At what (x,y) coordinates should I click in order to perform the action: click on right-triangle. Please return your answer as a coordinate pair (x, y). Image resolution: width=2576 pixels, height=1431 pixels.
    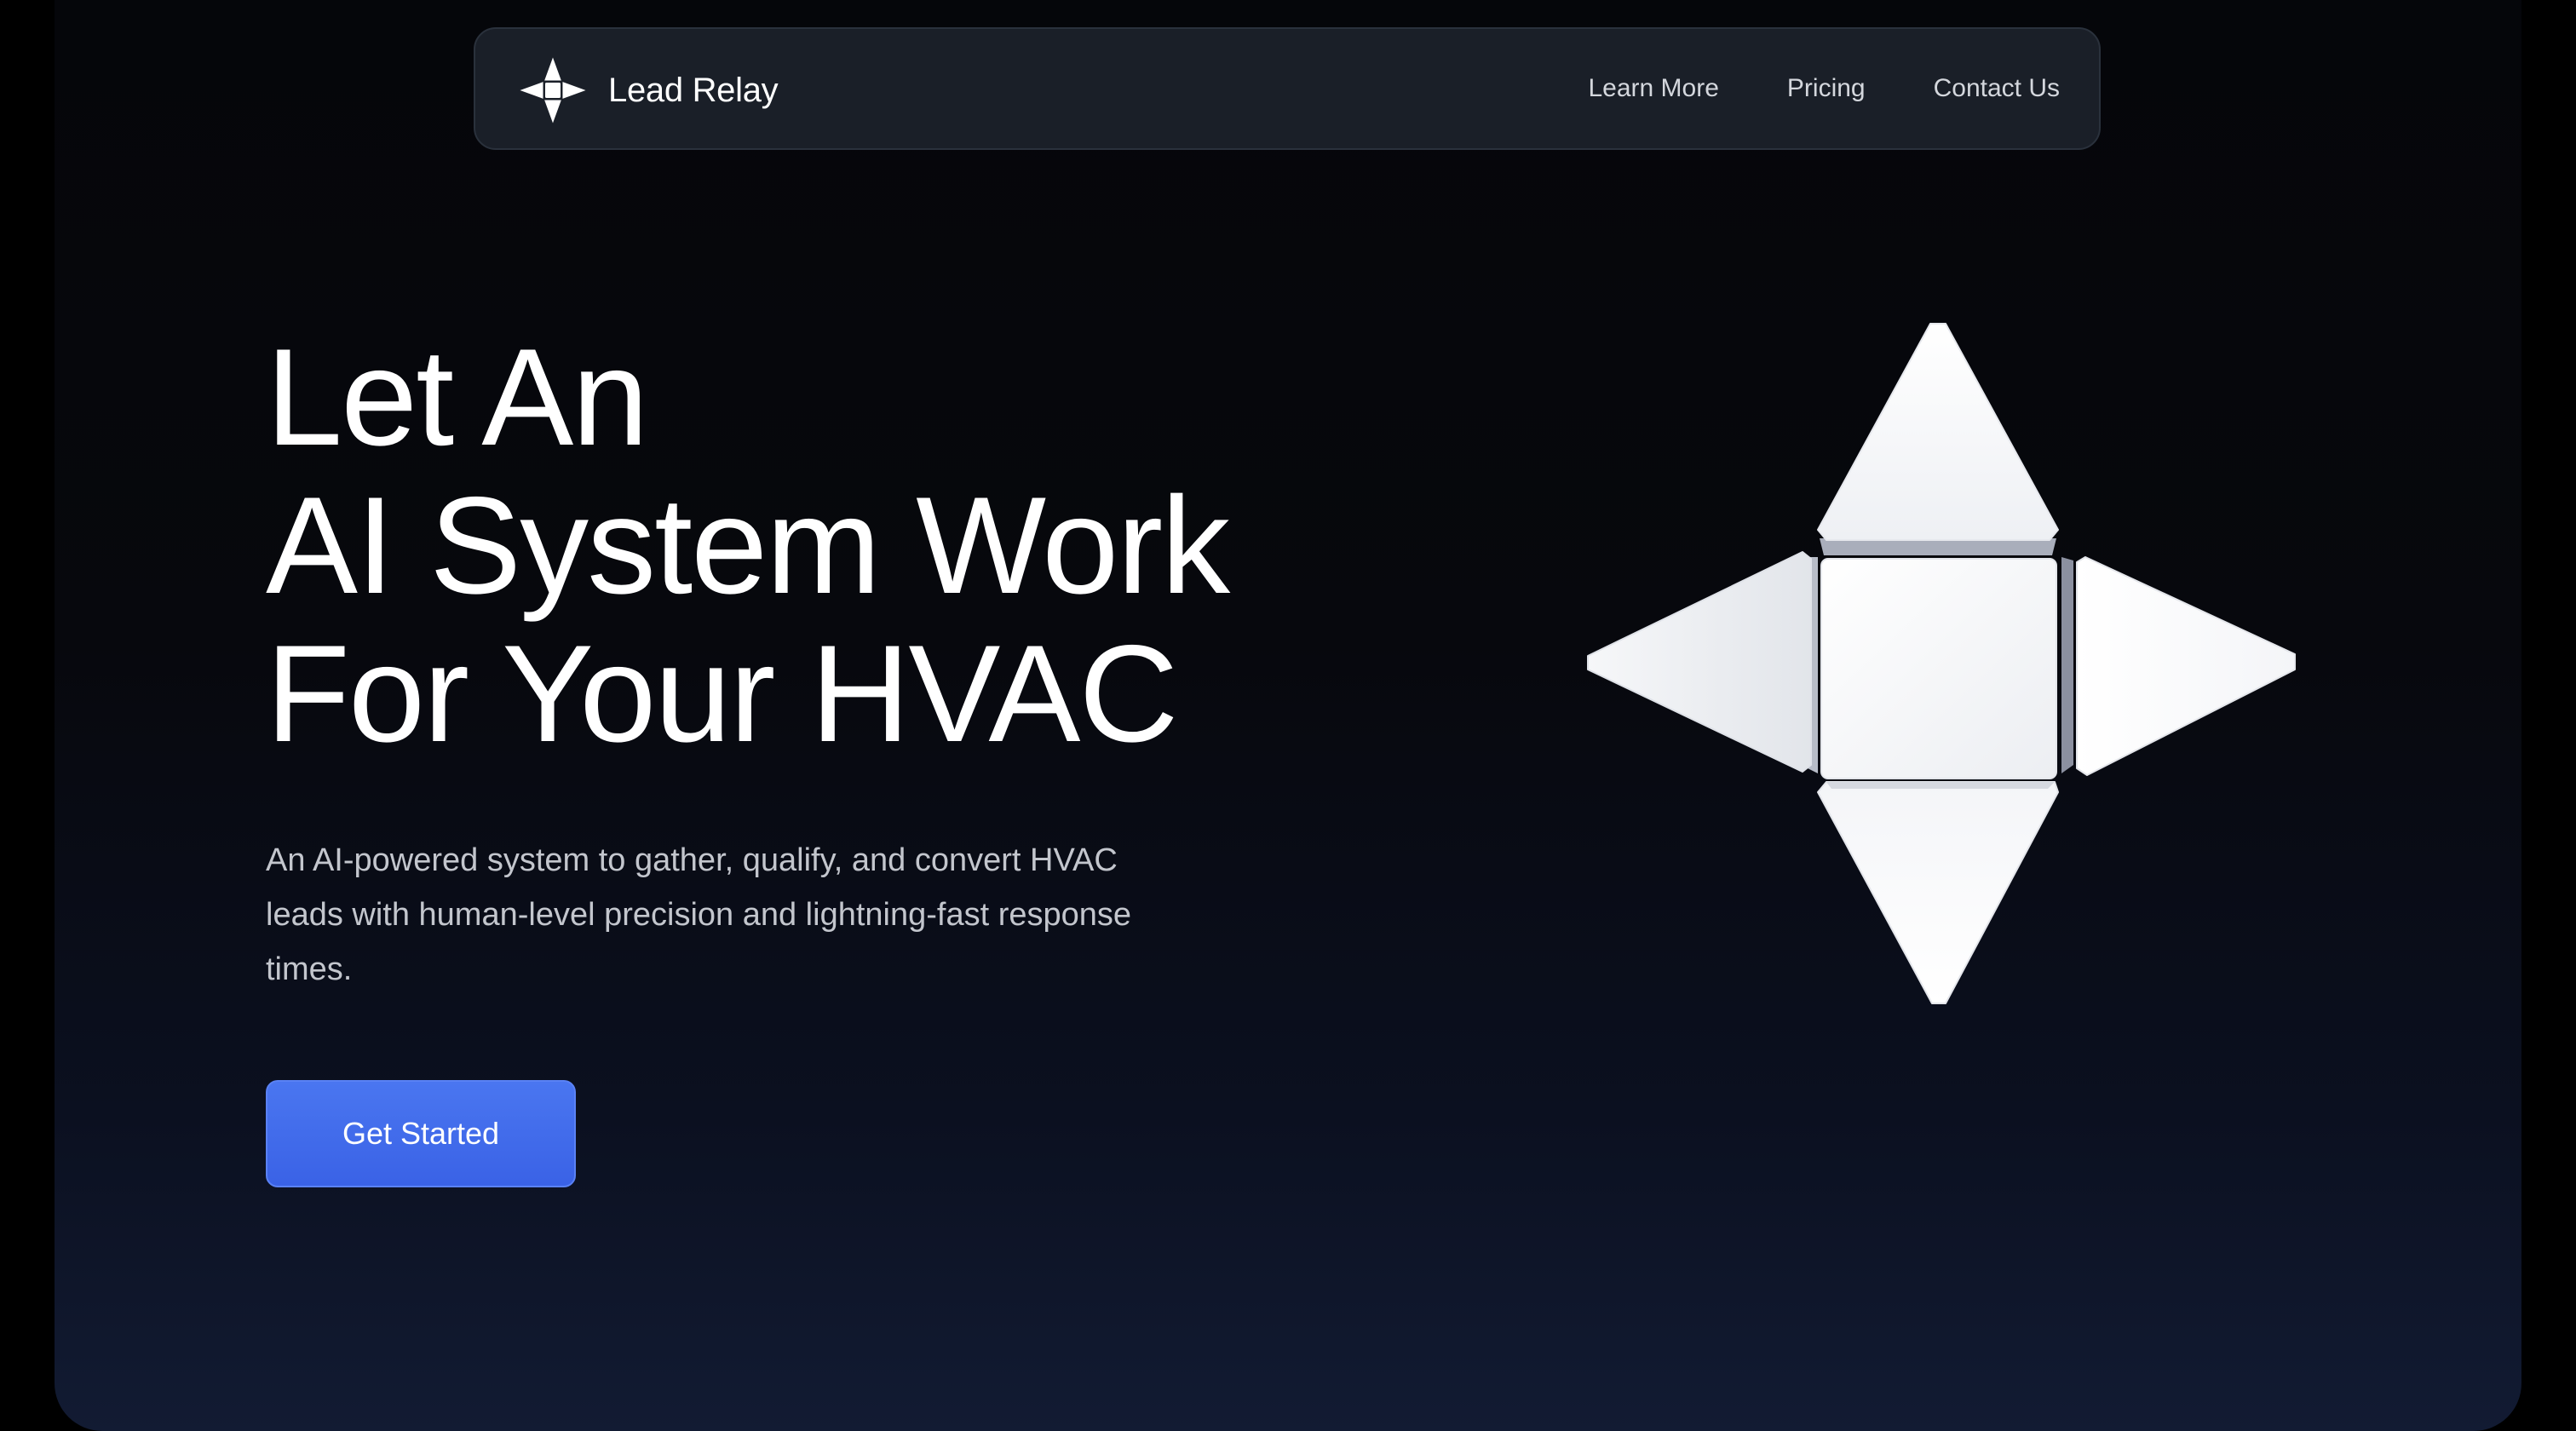
    Looking at the image, I should click on (2178, 666).